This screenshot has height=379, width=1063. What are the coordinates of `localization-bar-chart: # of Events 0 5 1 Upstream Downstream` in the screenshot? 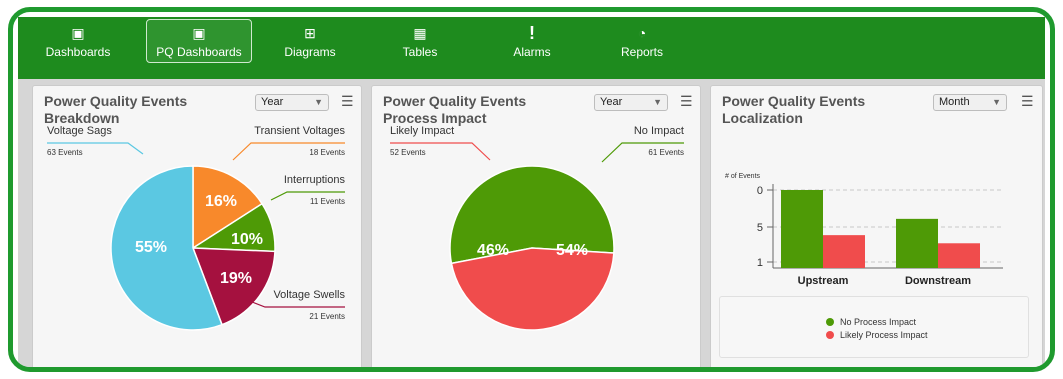 It's located at (864, 230).